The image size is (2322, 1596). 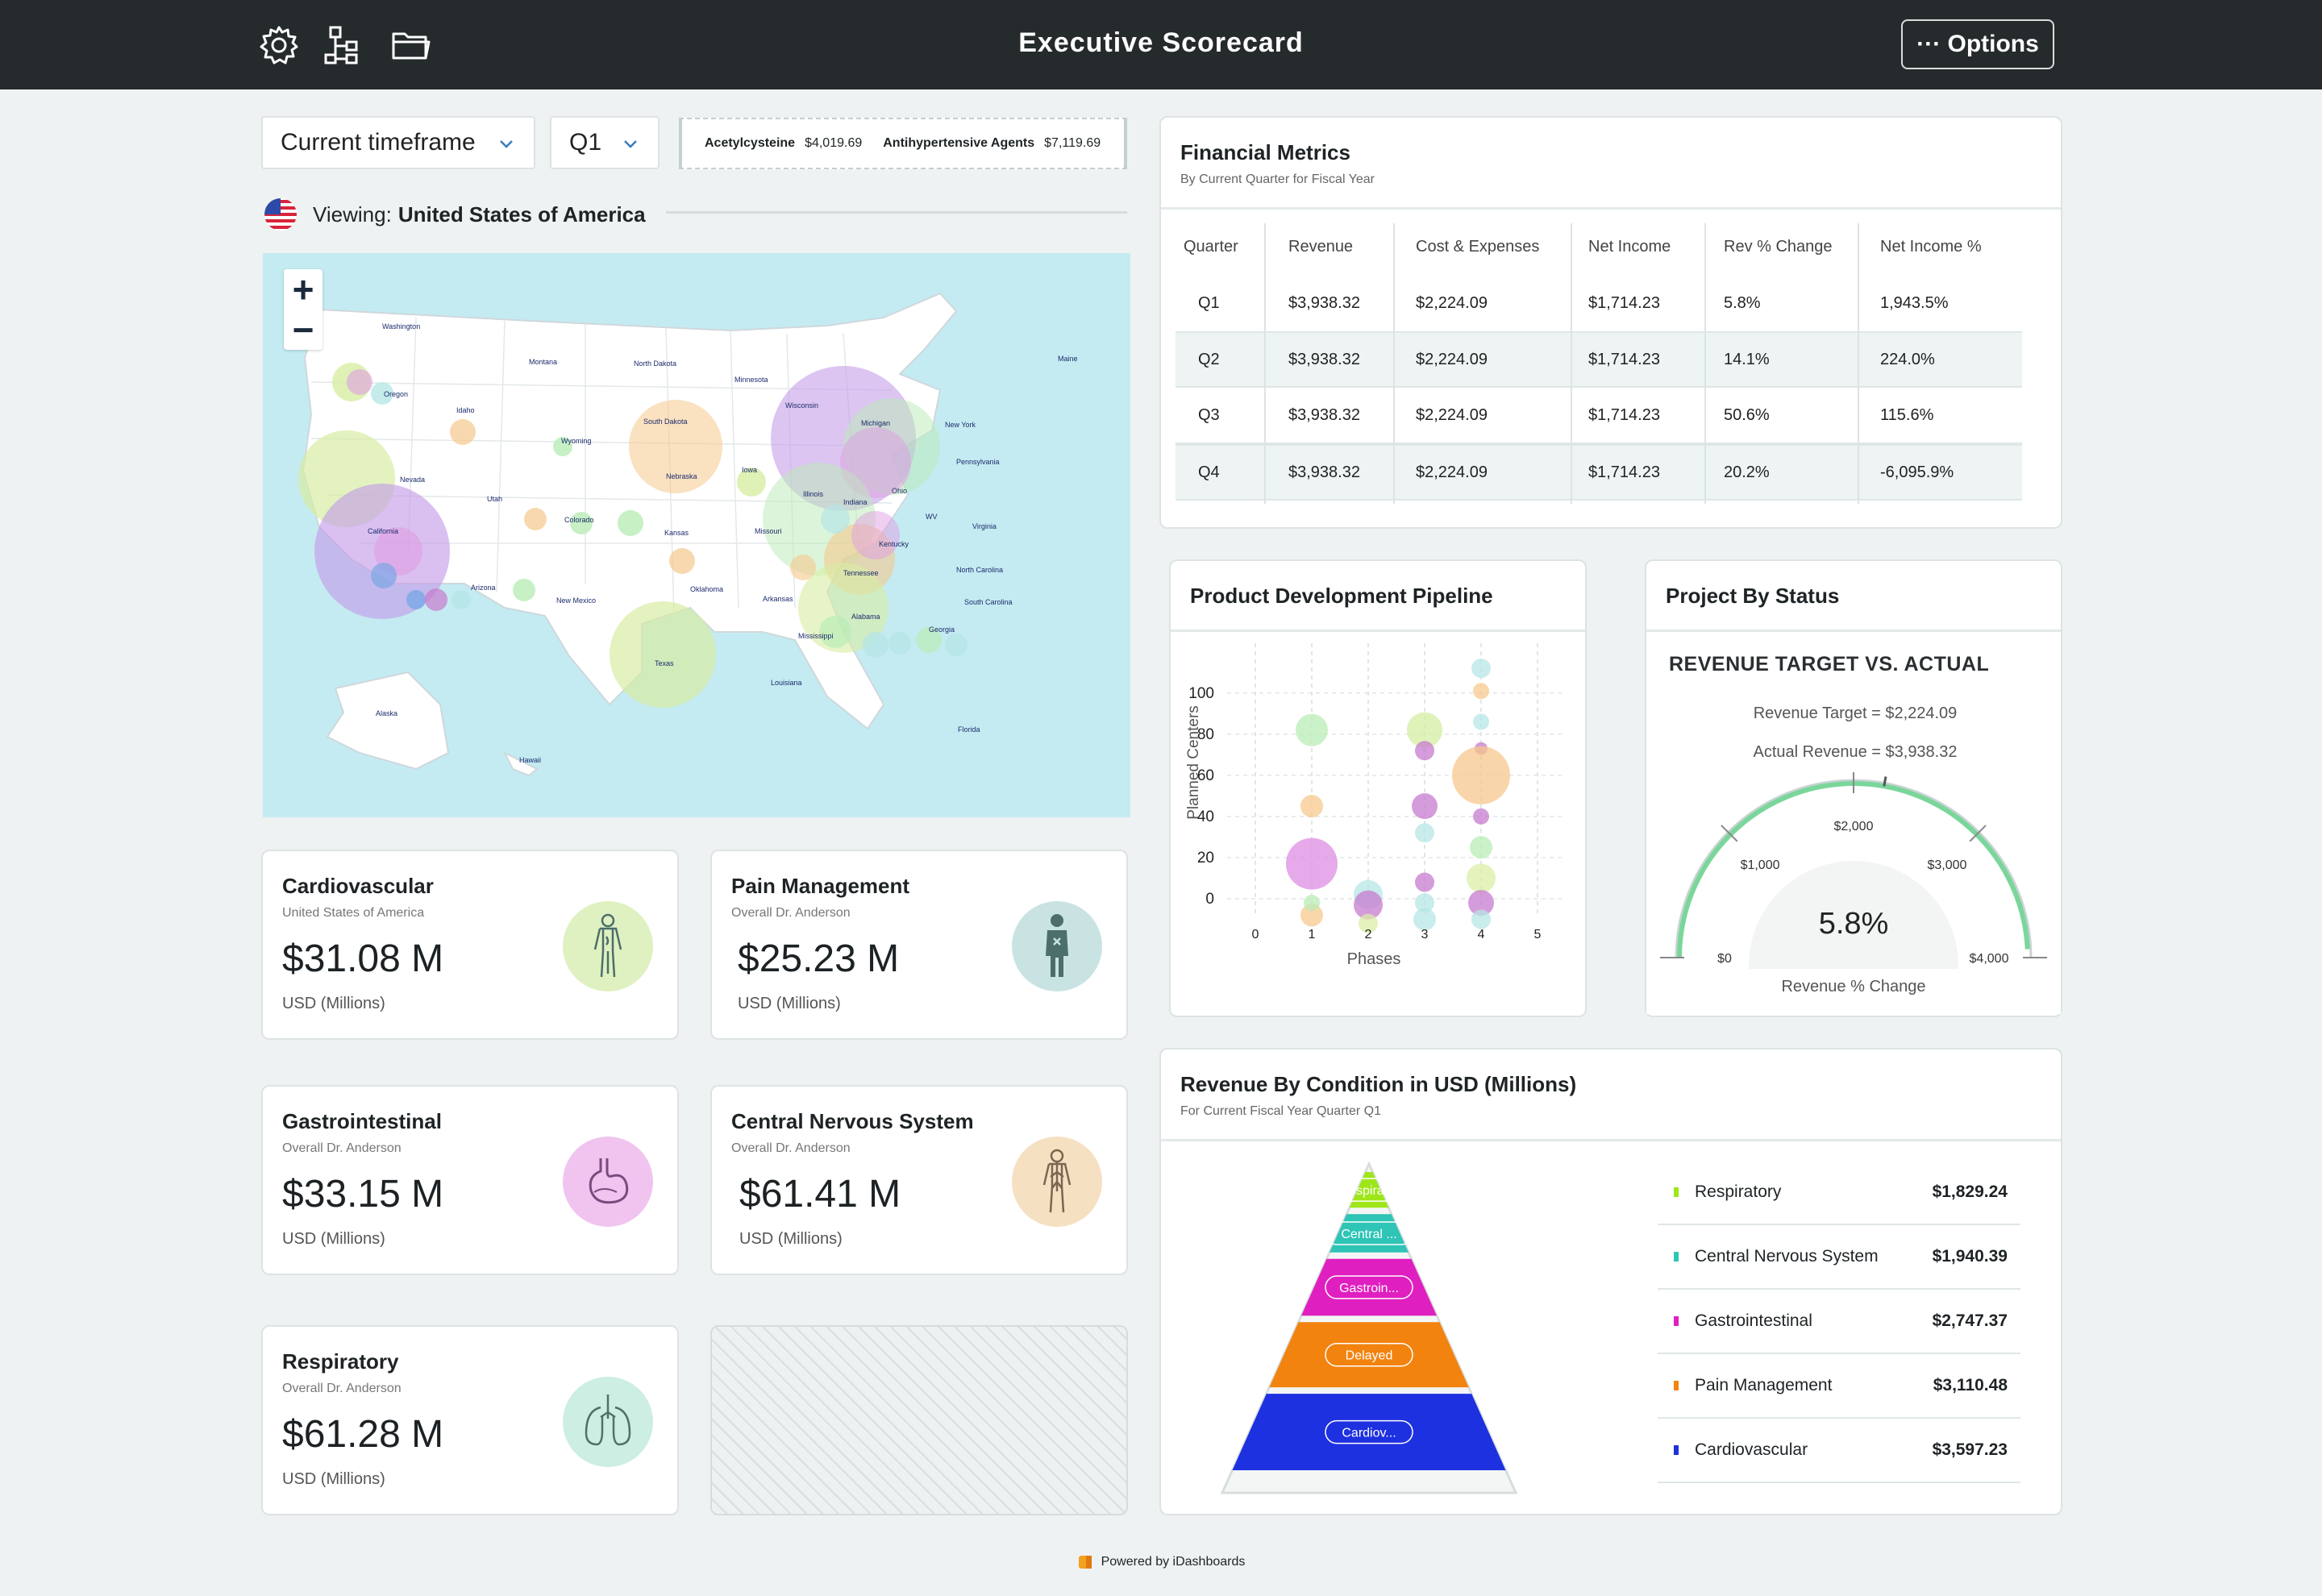 What do you see at coordinates (608, 1182) in the screenshot?
I see `stomach-icon` at bounding box center [608, 1182].